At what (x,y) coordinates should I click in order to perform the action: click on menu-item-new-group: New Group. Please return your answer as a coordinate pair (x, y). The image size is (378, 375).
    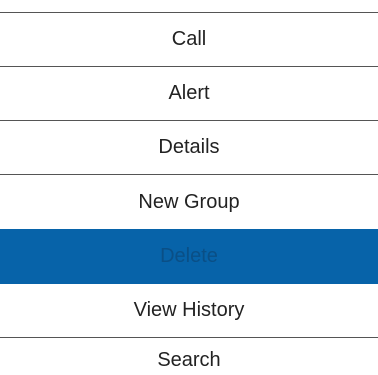
    Looking at the image, I should click on (189, 202).